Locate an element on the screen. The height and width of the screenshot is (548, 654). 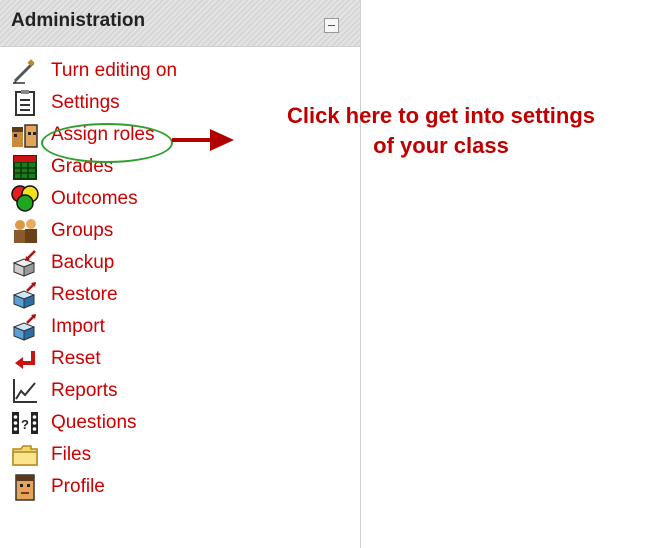
questions-dots-icon: ? is located at coordinates (26, 423).